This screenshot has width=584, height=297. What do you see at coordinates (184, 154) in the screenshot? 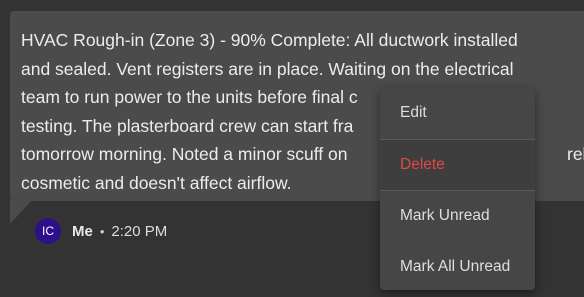
I see `message-line-text: tomorrow morning. Noted a minor scuff on` at bounding box center [184, 154].